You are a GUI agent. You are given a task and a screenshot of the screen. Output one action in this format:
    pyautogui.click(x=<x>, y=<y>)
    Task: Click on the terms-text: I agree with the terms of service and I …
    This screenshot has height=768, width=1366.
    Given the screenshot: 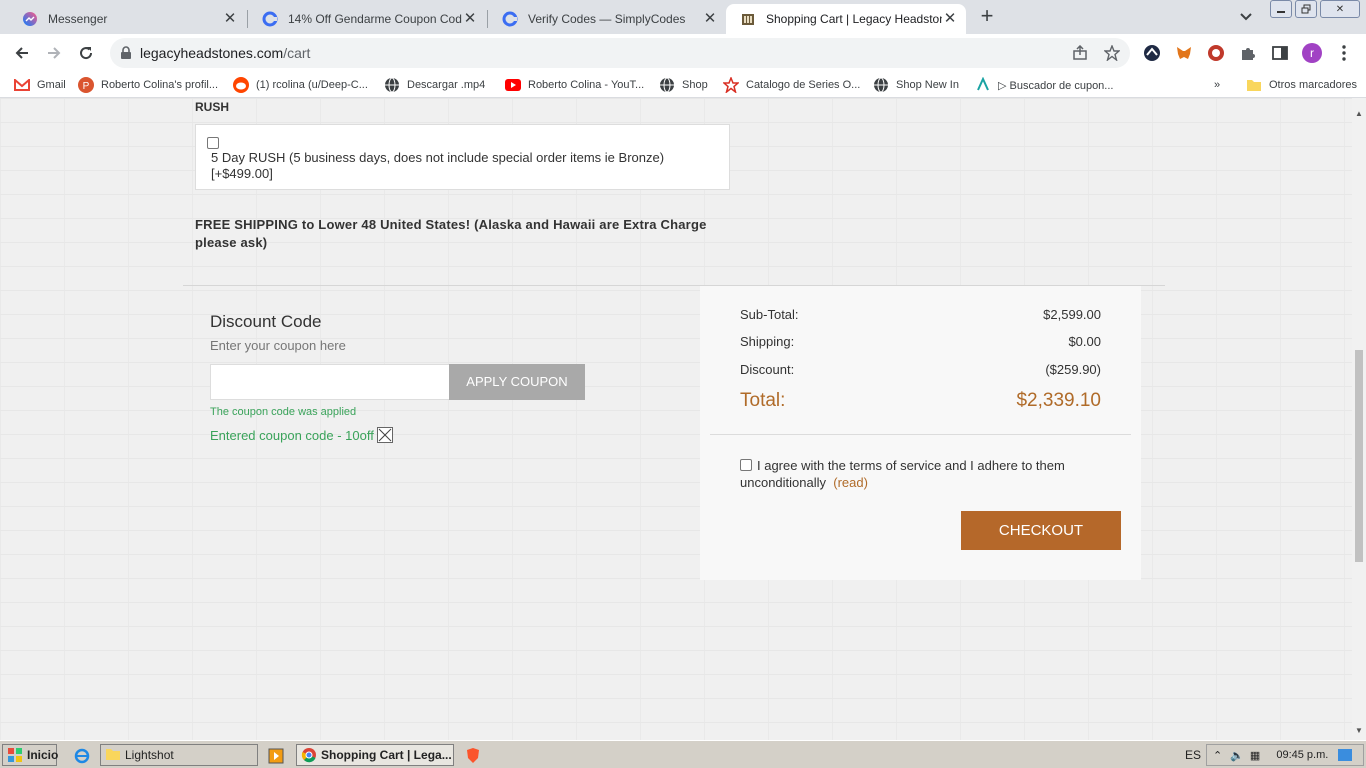 What is the action you would take?
    pyautogui.click(x=902, y=474)
    